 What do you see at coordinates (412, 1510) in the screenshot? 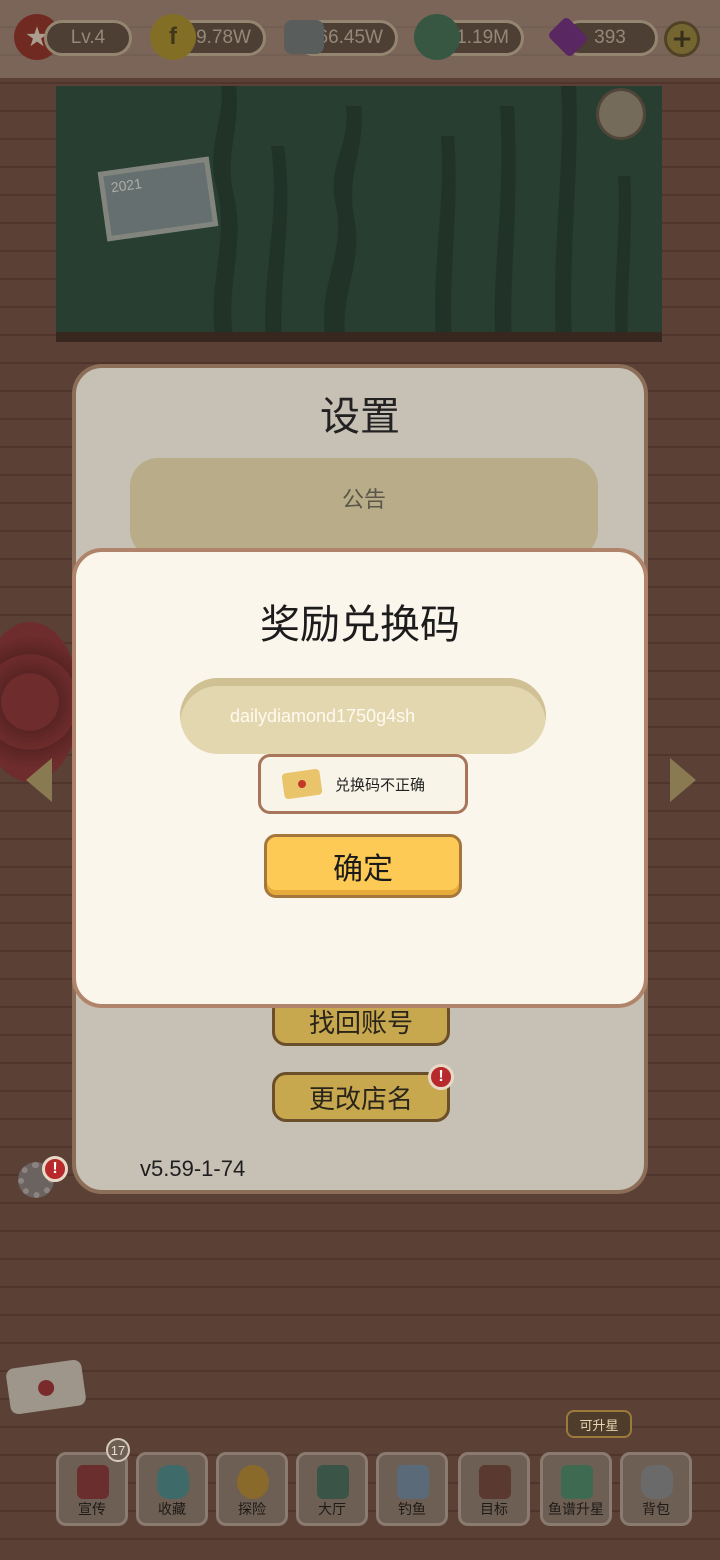
I see `nav-label: 钓鱼` at bounding box center [412, 1510].